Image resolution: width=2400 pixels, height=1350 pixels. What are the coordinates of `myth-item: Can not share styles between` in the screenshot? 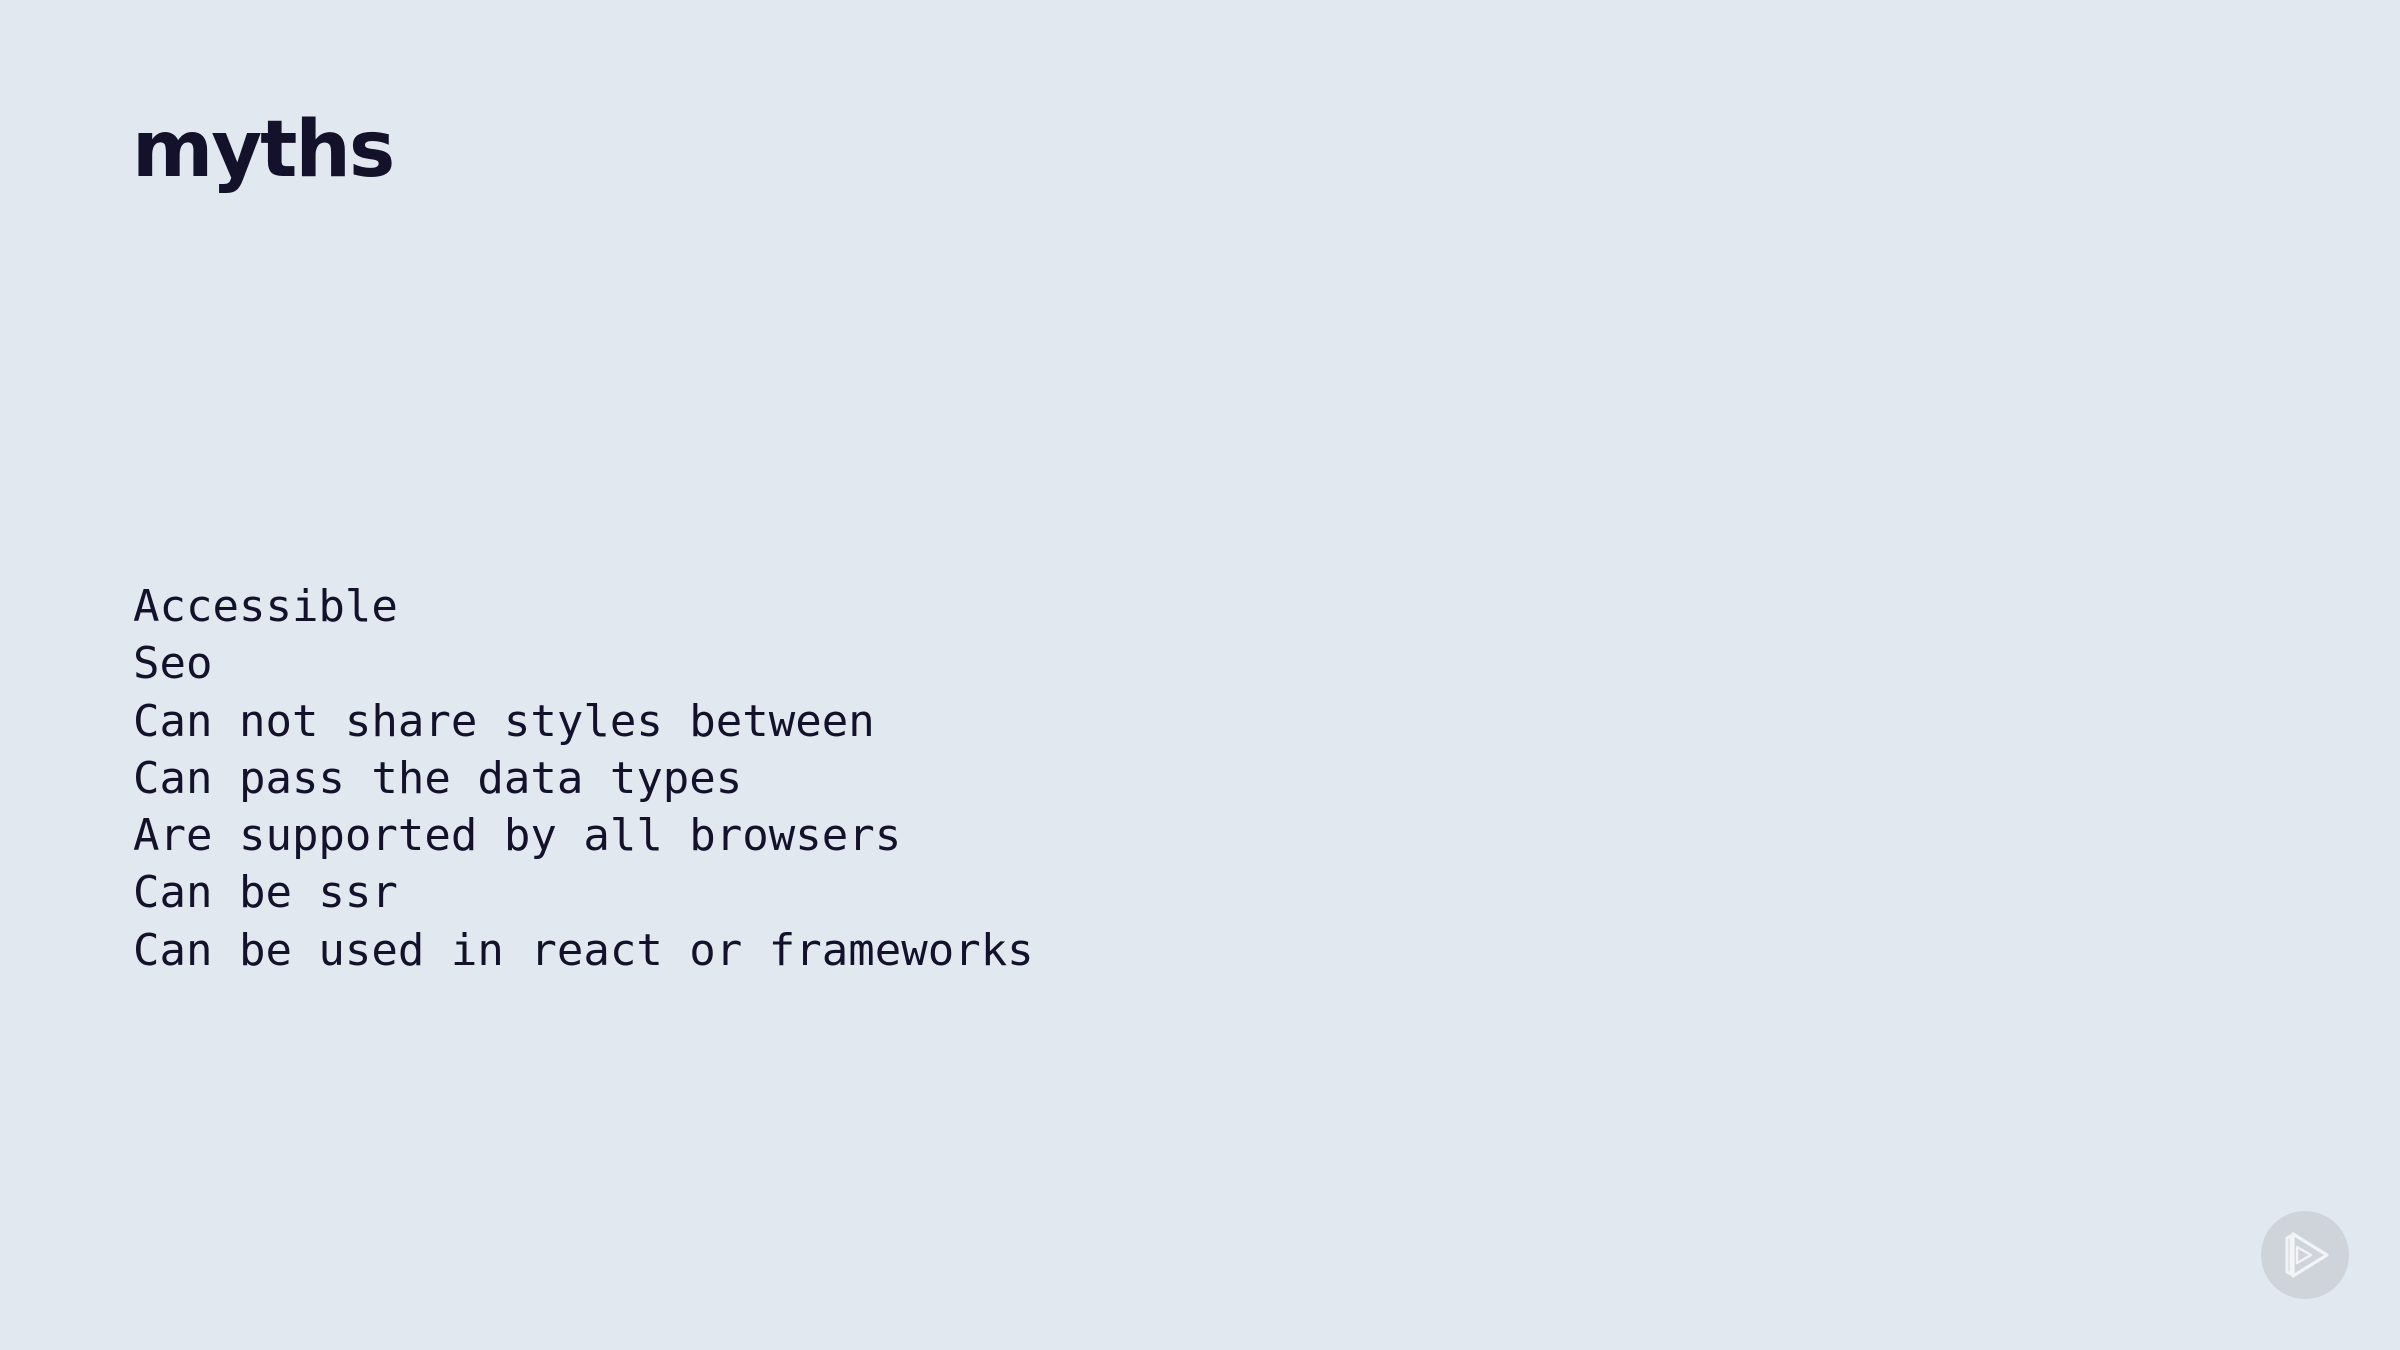 It's located at (504, 721).